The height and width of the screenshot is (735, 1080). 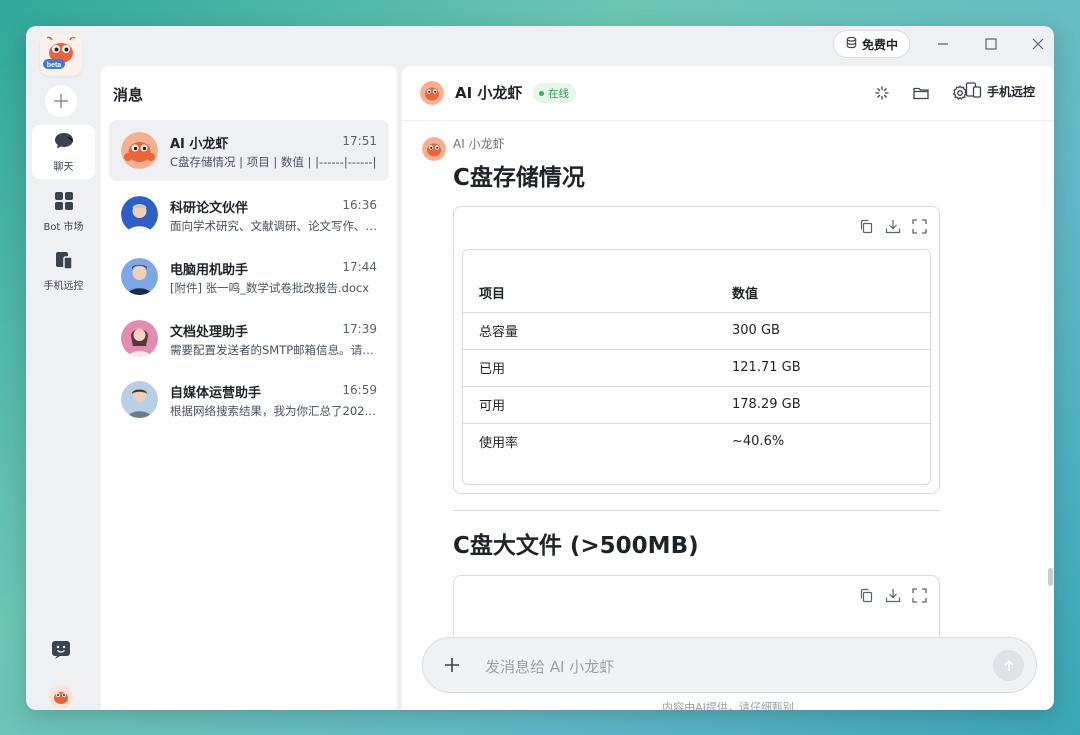 I want to click on conversation-time: 16:59, so click(x=359, y=390).